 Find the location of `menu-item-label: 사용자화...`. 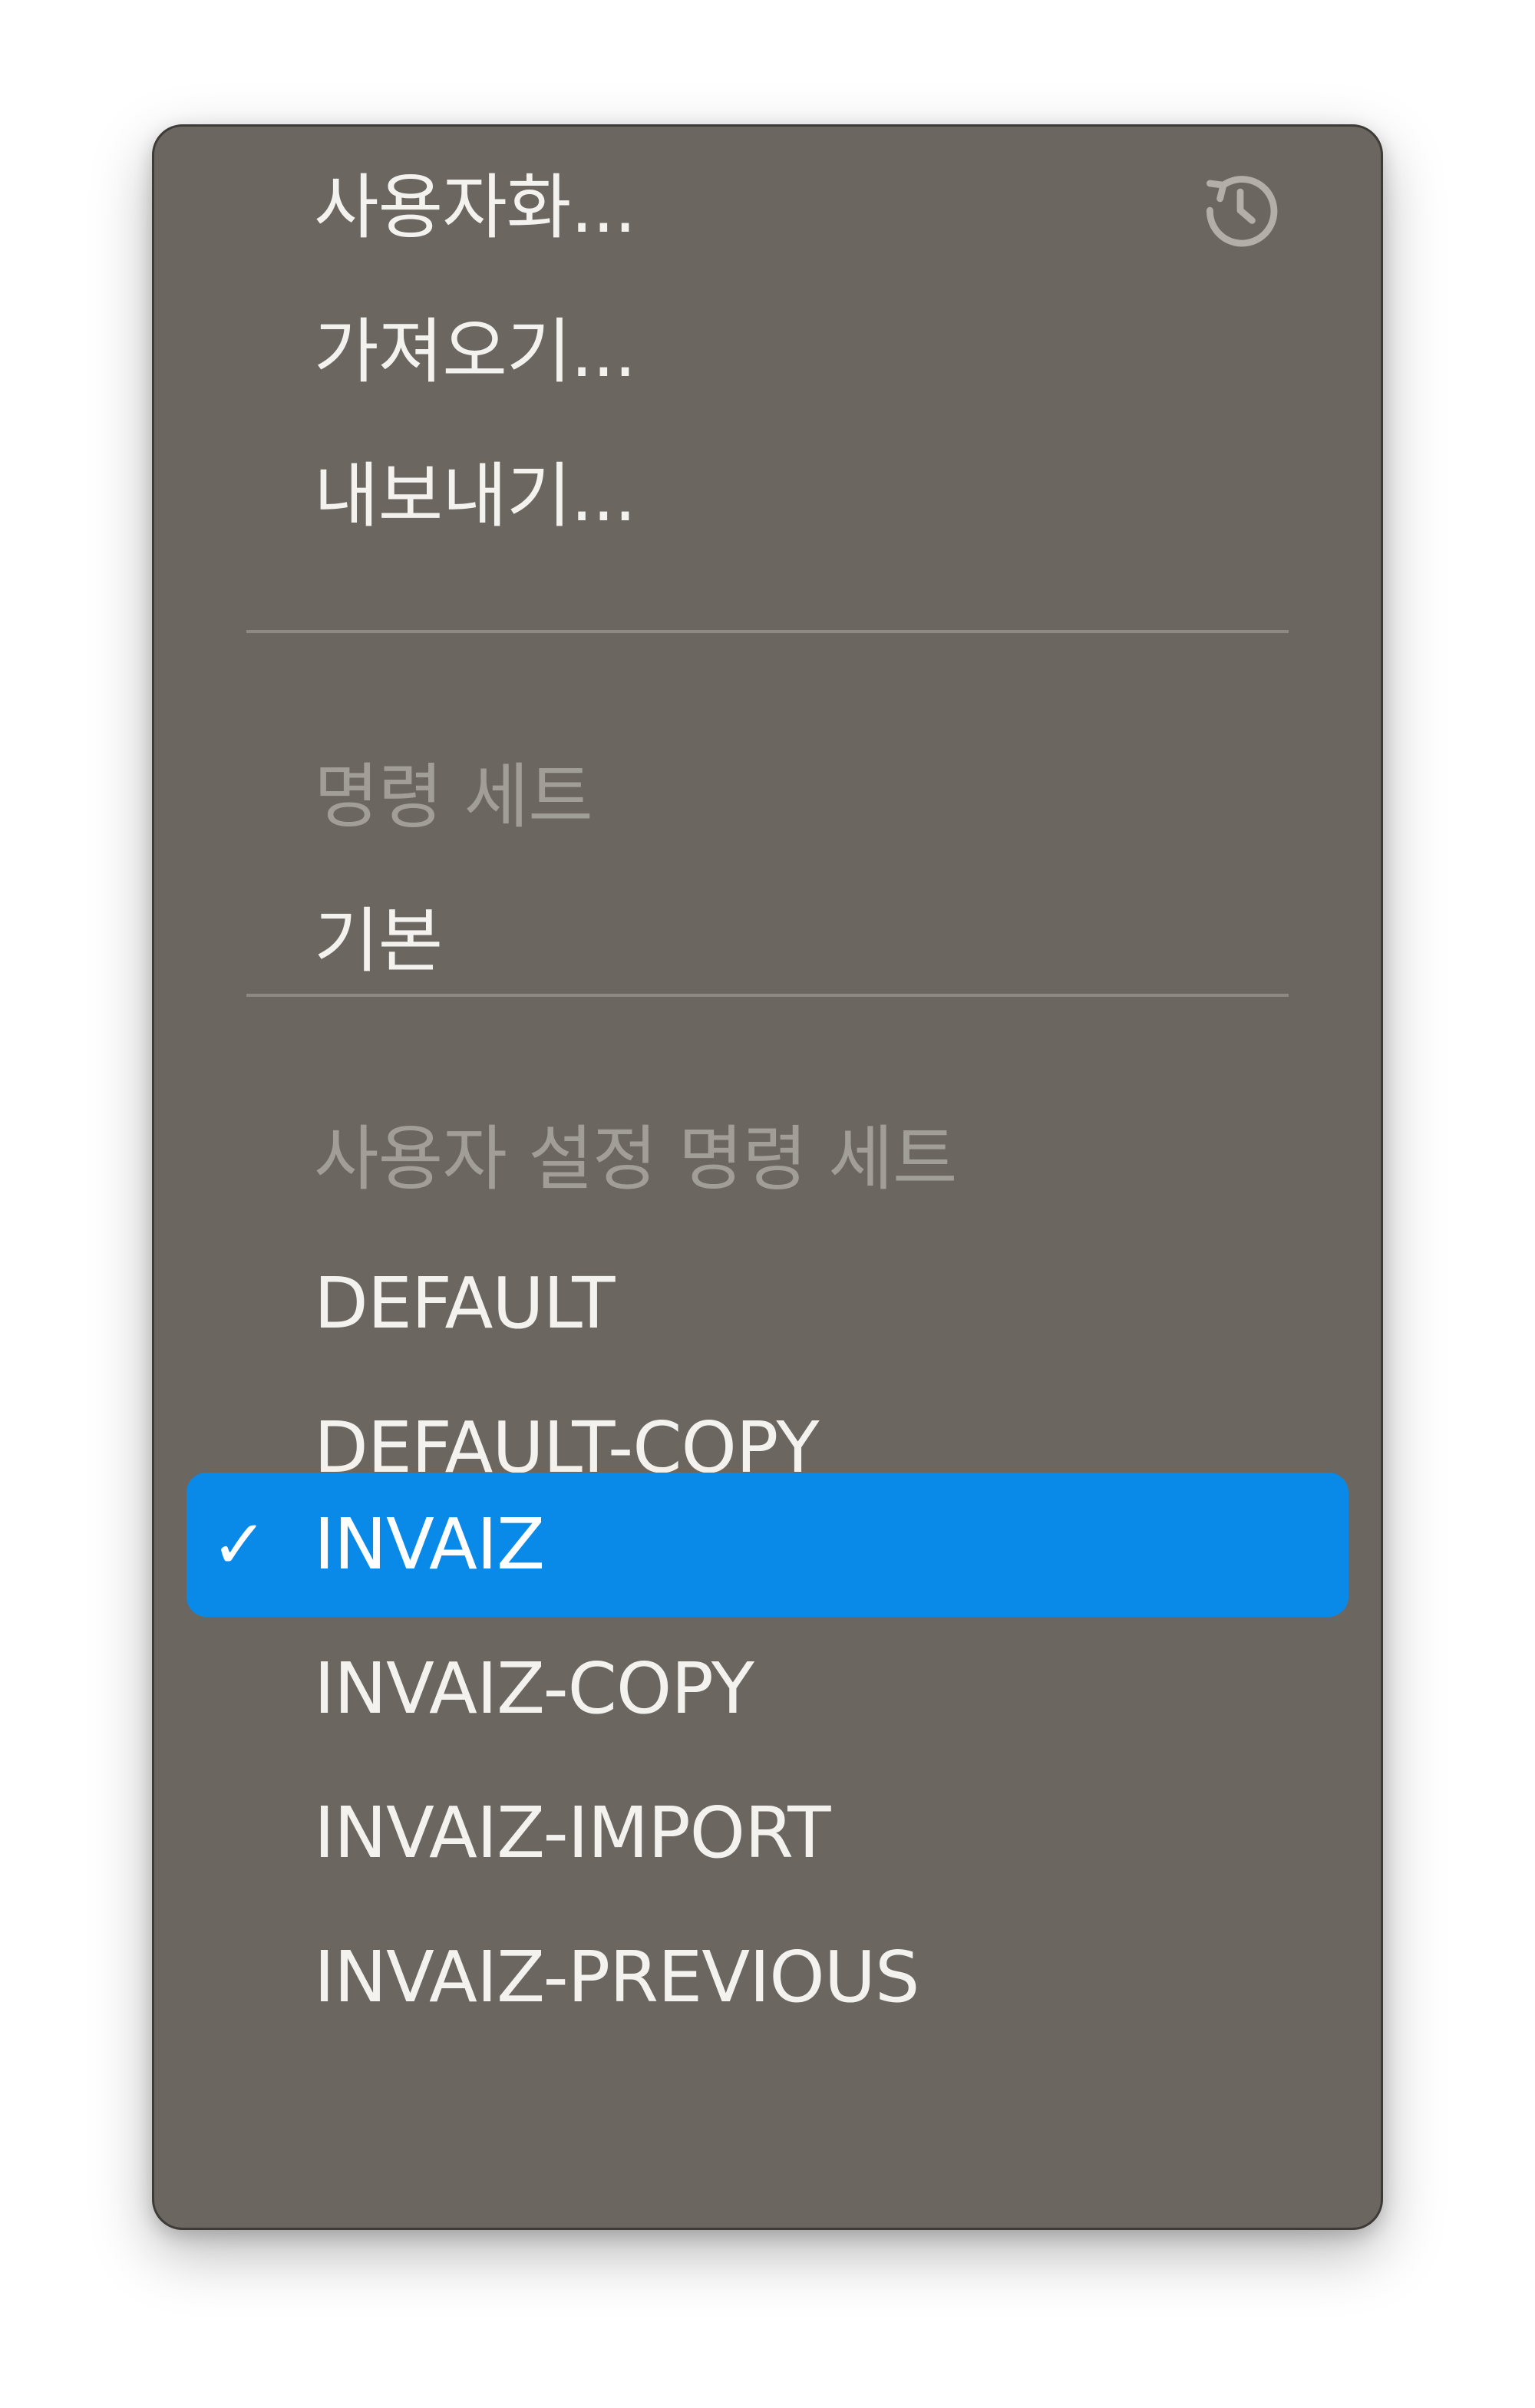

menu-item-label: 사용자화... is located at coordinates (475, 208).